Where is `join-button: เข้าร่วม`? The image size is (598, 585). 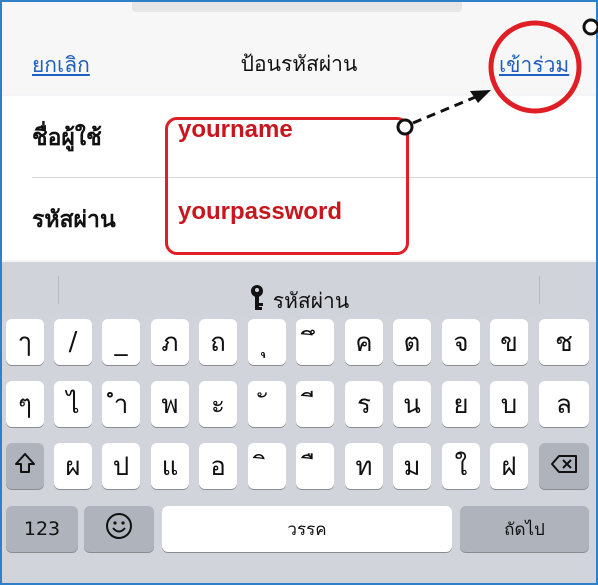
join-button: เข้าร่วม is located at coordinates (534, 65).